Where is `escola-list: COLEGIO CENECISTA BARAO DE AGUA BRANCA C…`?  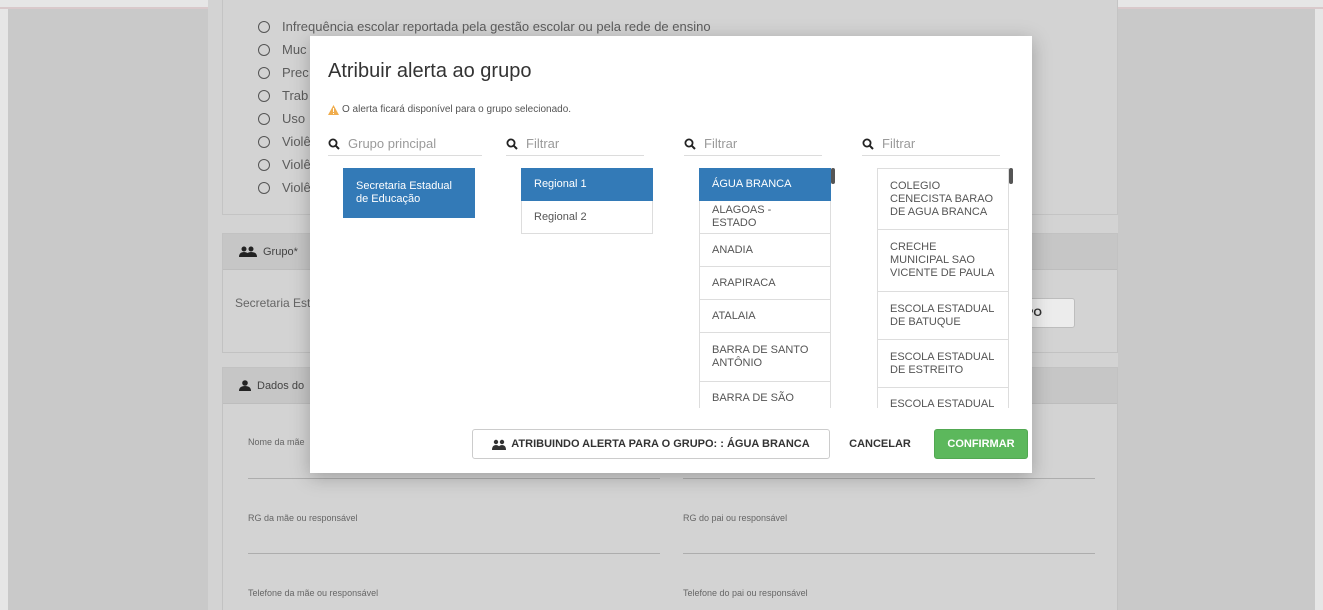 escola-list: COLEGIO CENECISTA BARAO DE AGUA BRANCA C… is located at coordinates (943, 288).